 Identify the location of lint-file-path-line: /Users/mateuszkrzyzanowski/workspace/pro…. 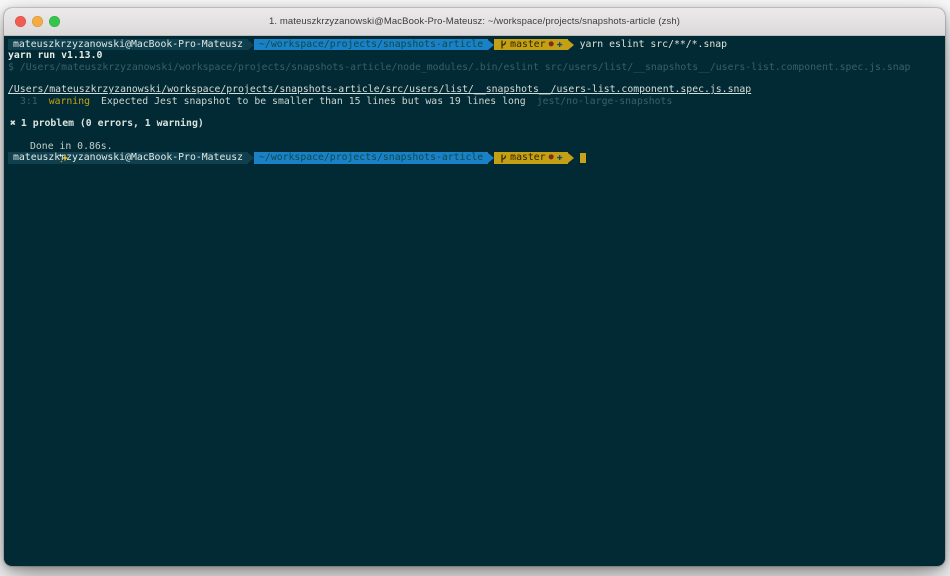
(474, 89).